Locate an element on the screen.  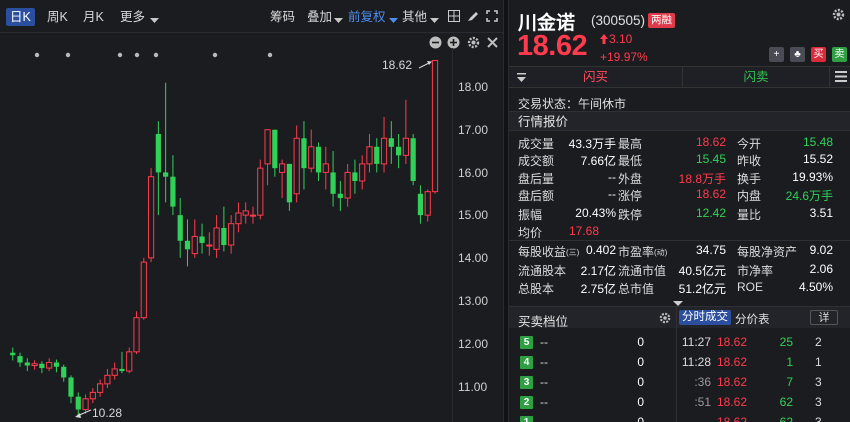
margin-trading-badge: 两融 is located at coordinates (661, 20).